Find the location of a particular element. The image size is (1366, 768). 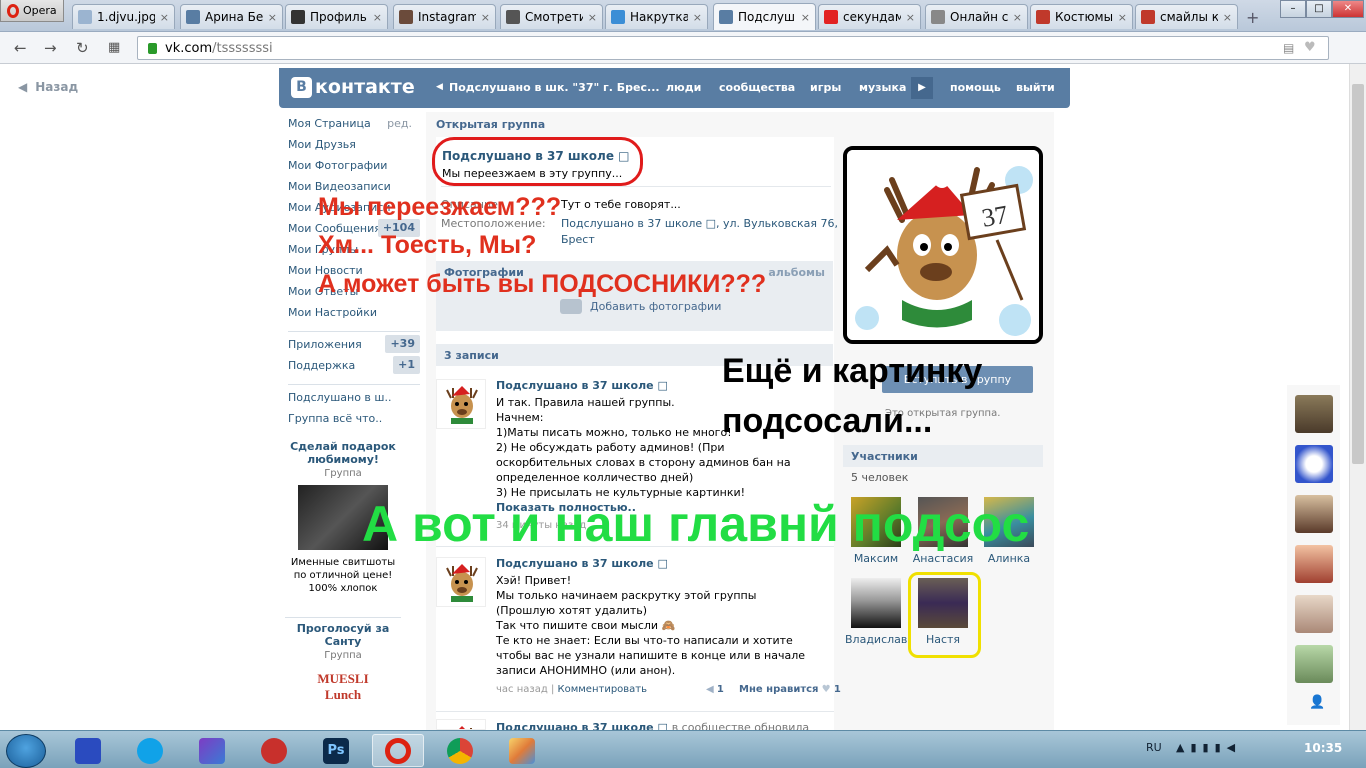

info-value: Брест is located at coordinates (578, 239).